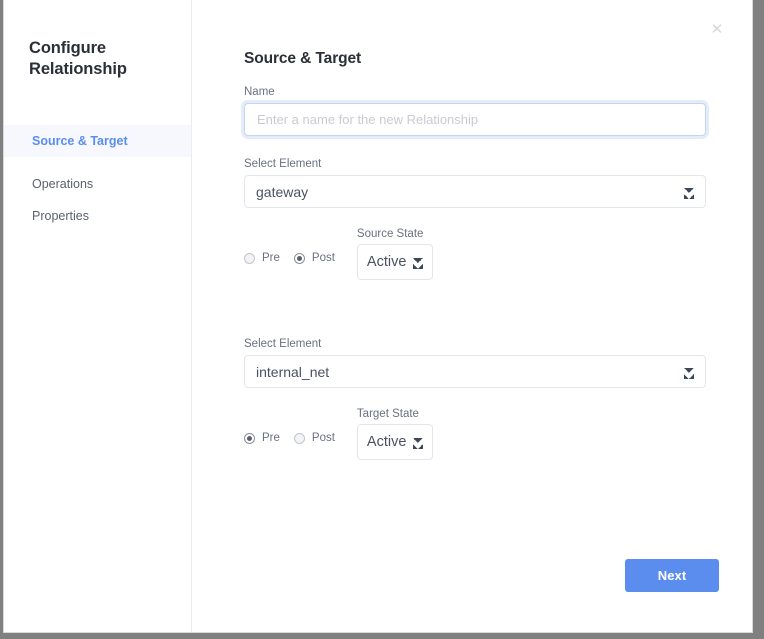  What do you see at coordinates (394, 262) in the screenshot?
I see `source-state-select: Active` at bounding box center [394, 262].